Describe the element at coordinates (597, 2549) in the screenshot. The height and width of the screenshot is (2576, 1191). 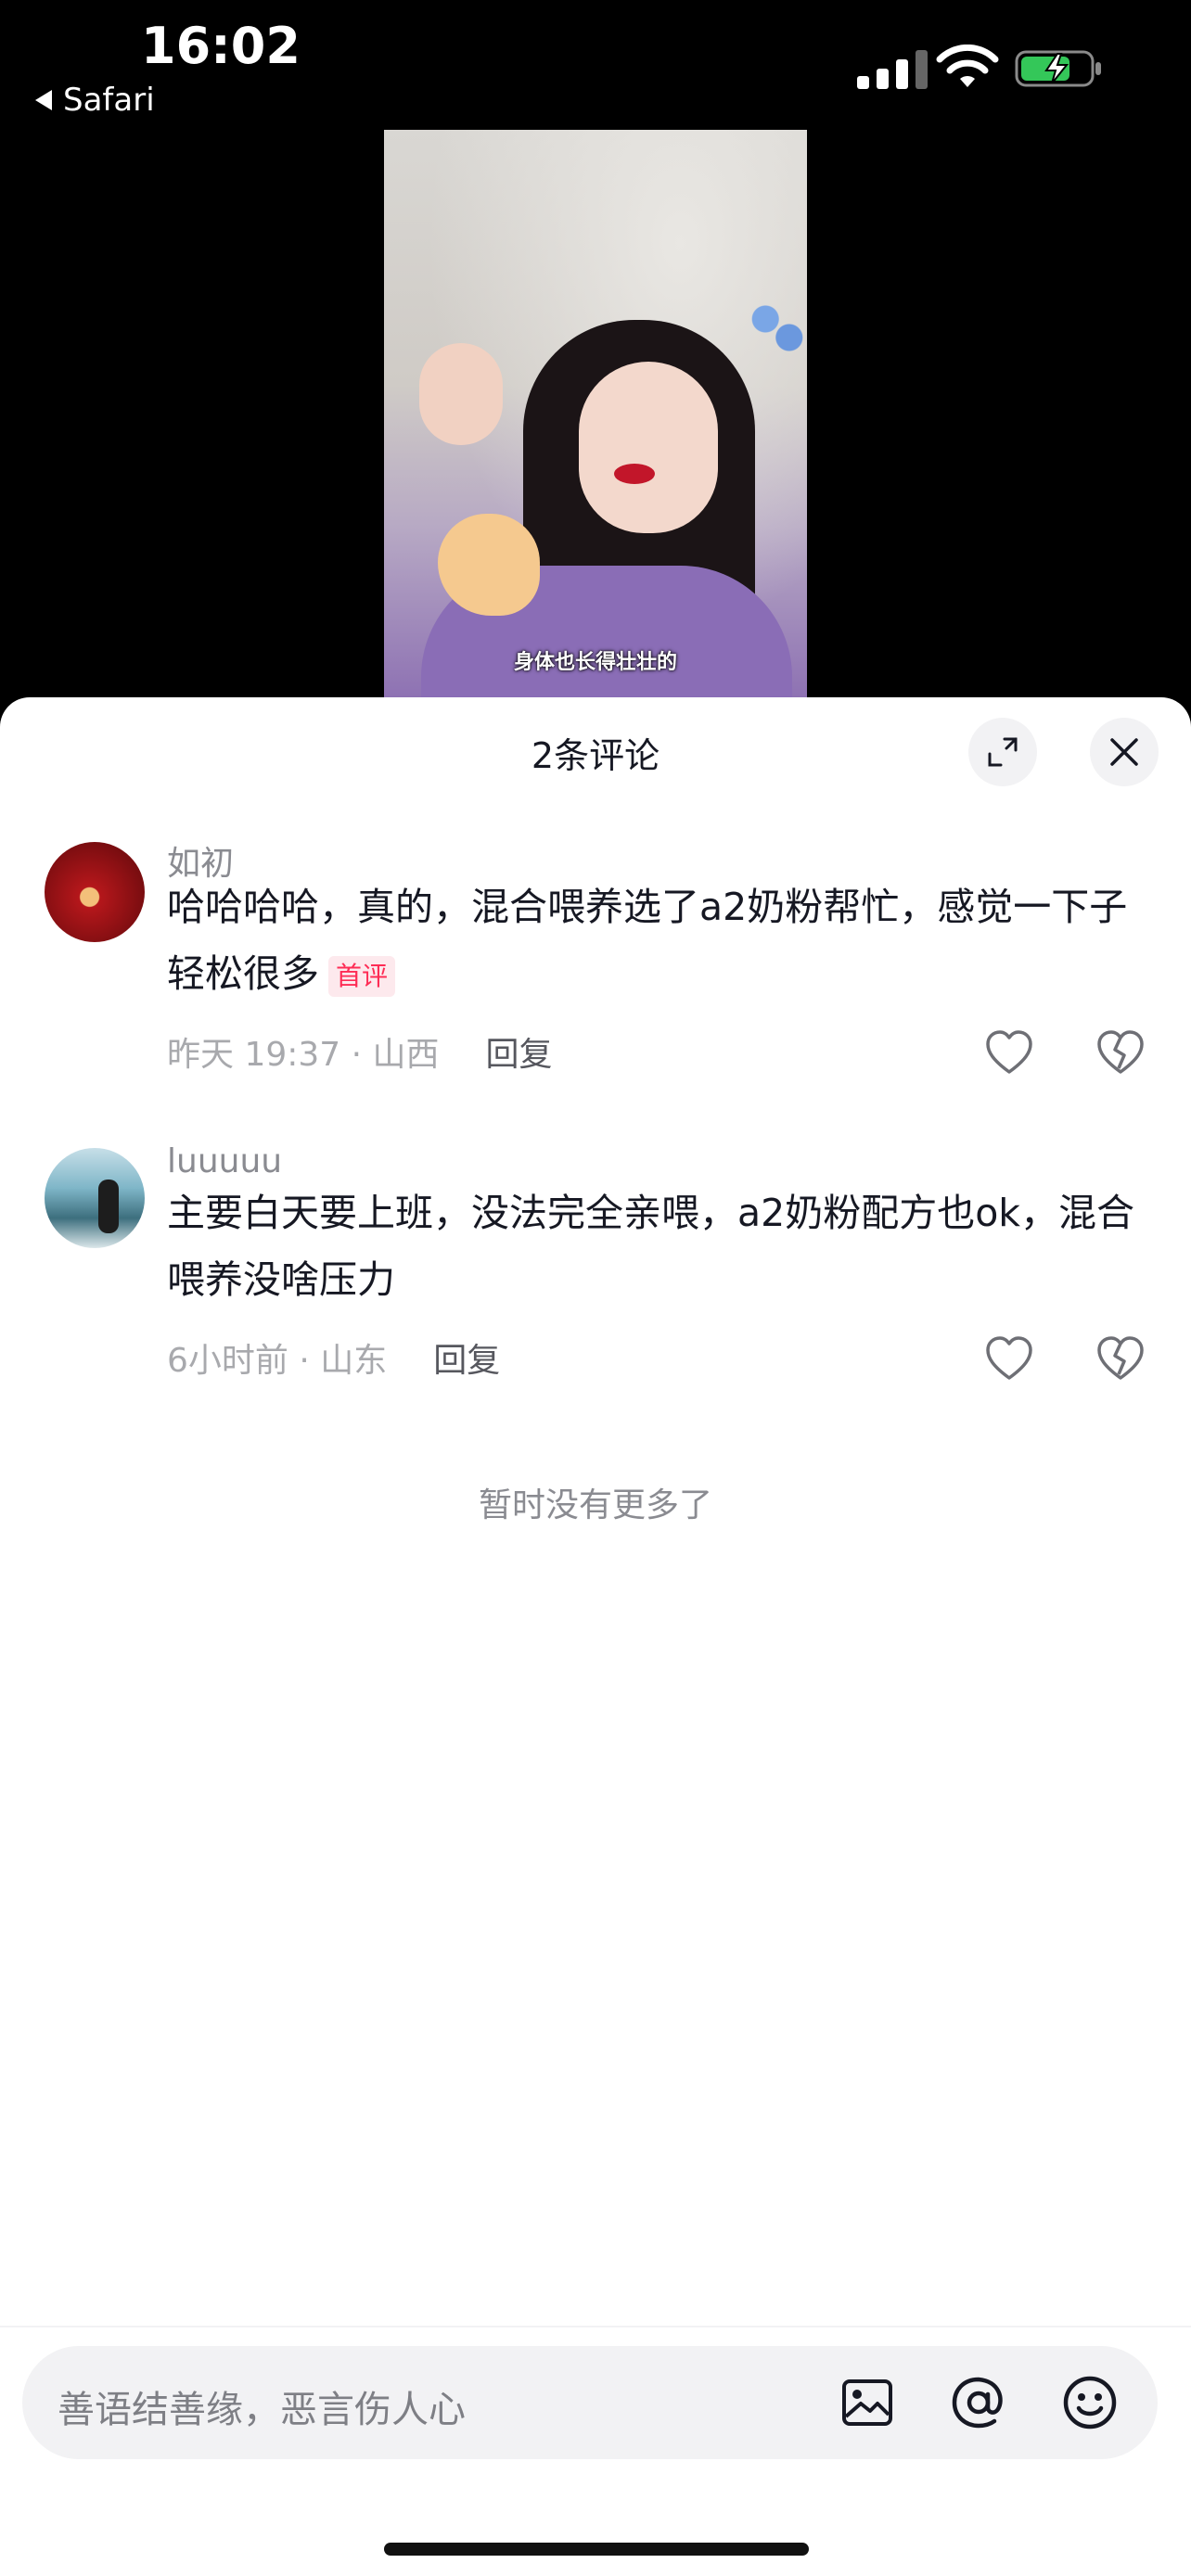
I see `home-indicator` at that location.